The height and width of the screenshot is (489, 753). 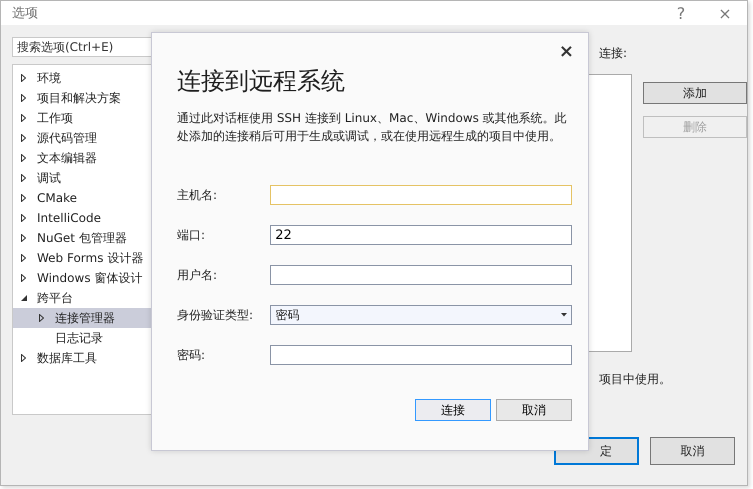 I want to click on tree-item: 环境, so click(x=49, y=78).